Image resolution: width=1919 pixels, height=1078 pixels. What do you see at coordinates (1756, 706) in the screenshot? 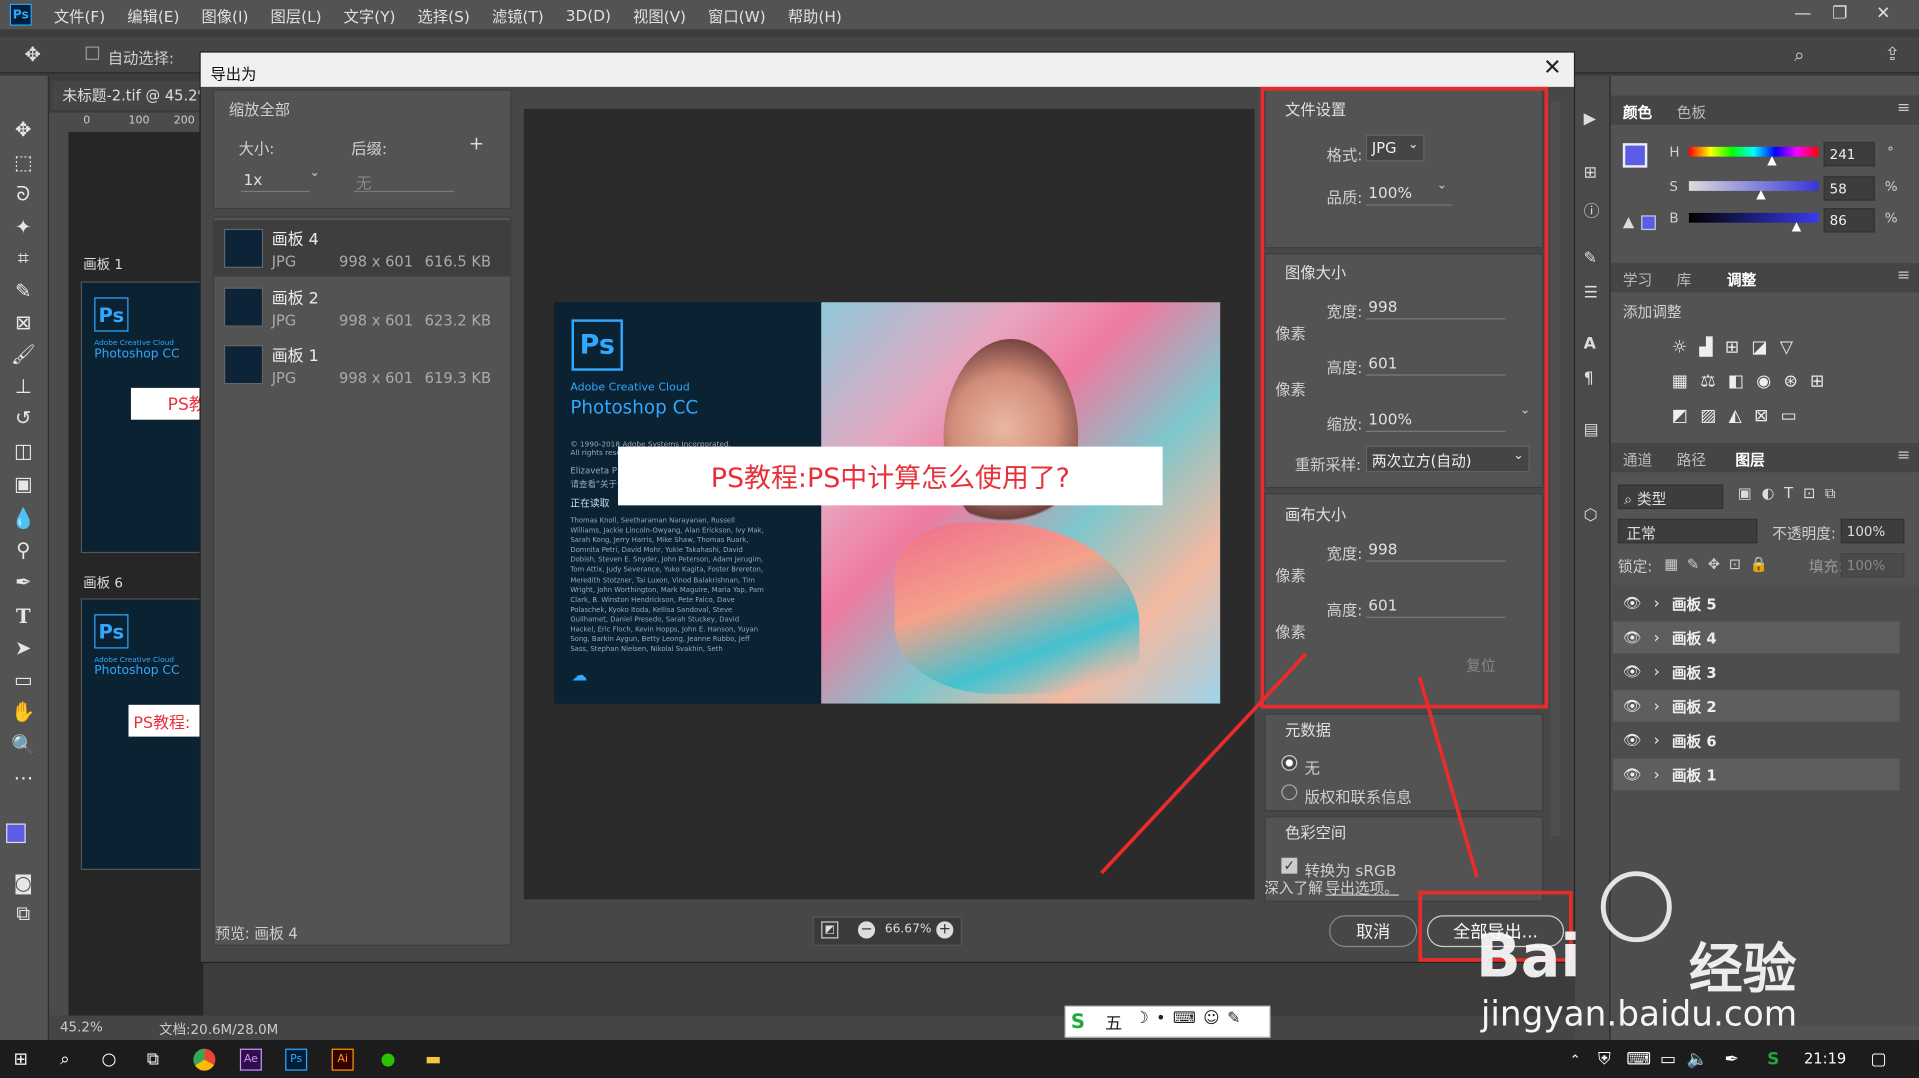
I see `layer-row: 👁 › 画板 2` at bounding box center [1756, 706].